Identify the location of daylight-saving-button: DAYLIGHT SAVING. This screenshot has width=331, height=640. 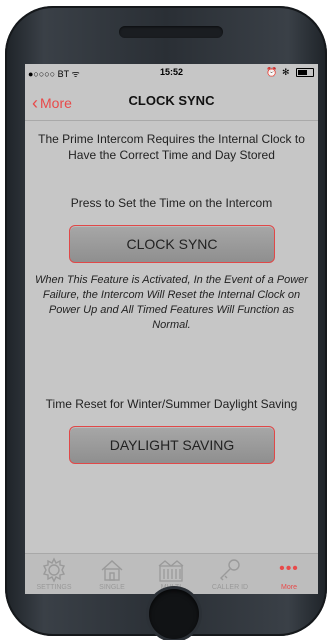
(172, 445).